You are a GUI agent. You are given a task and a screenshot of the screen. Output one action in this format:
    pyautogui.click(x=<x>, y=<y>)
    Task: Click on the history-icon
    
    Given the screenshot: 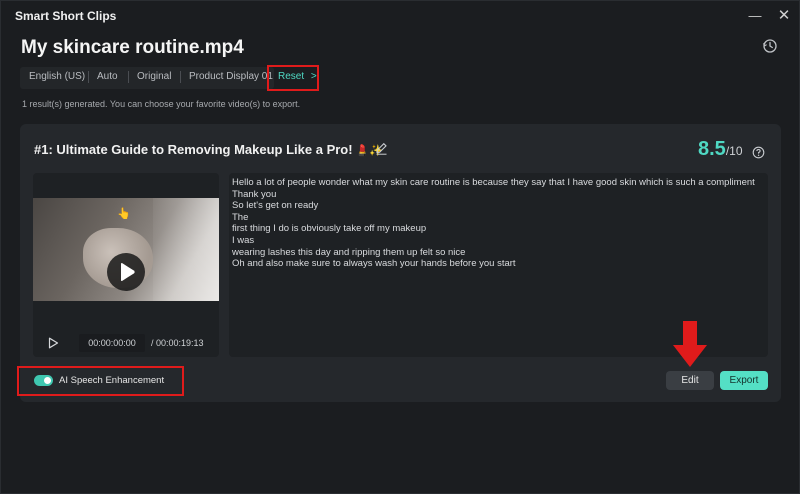 What is the action you would take?
    pyautogui.click(x=770, y=46)
    